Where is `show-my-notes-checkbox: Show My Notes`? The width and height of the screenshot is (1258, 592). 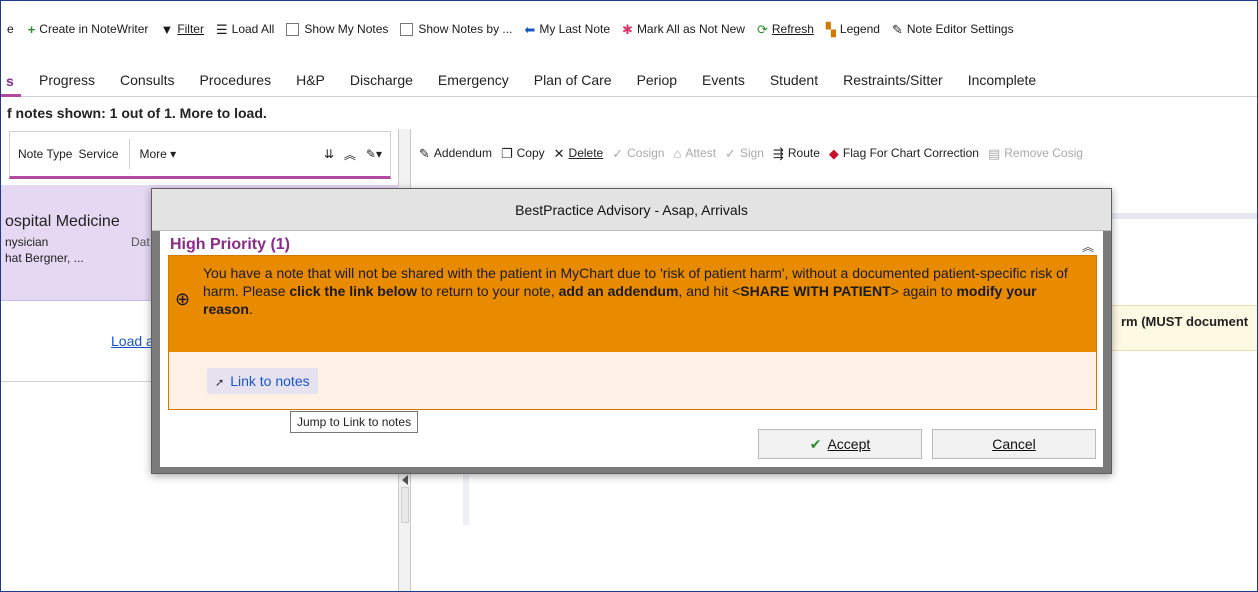
show-my-notes-checkbox: Show My Notes is located at coordinates (337, 29).